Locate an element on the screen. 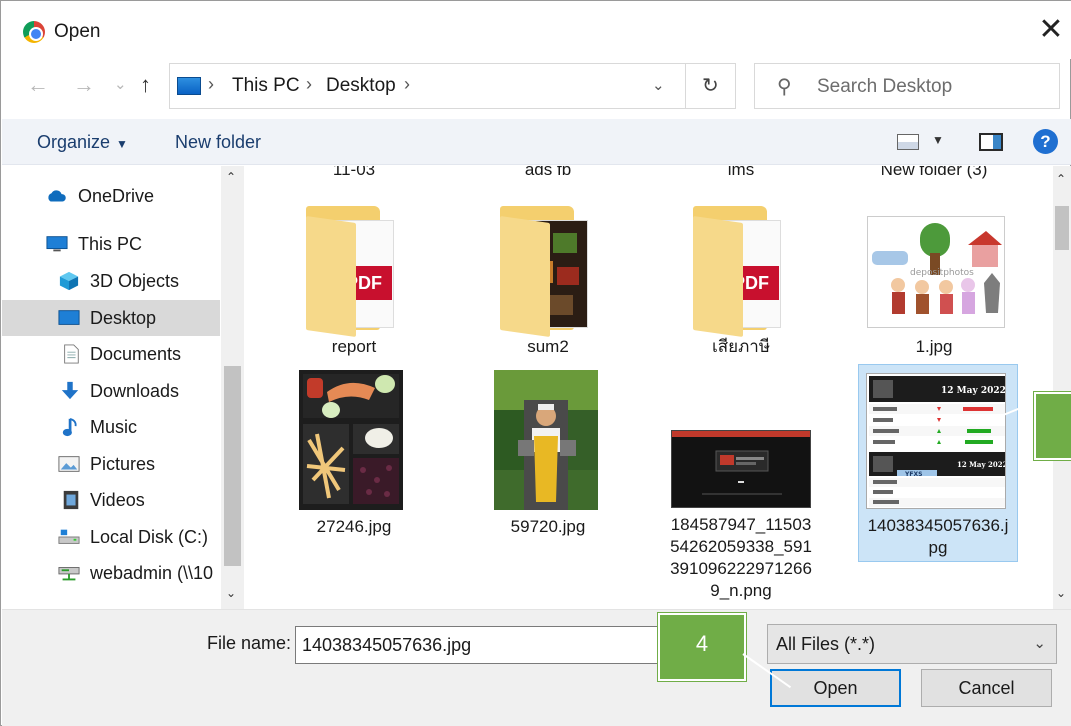 This screenshot has height=726, width=1071. change-view-icon is located at coordinates (908, 142).